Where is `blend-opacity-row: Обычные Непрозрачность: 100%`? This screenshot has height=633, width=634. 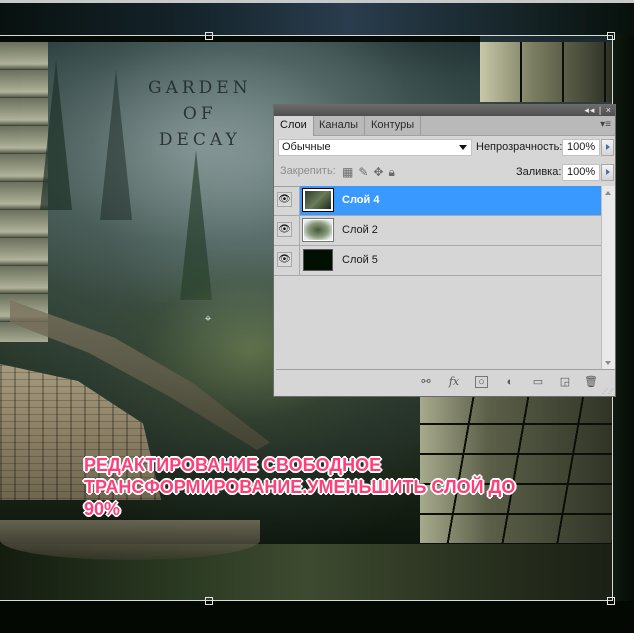 blend-opacity-row: Обычные Непрозрачность: 100% is located at coordinates (444, 148).